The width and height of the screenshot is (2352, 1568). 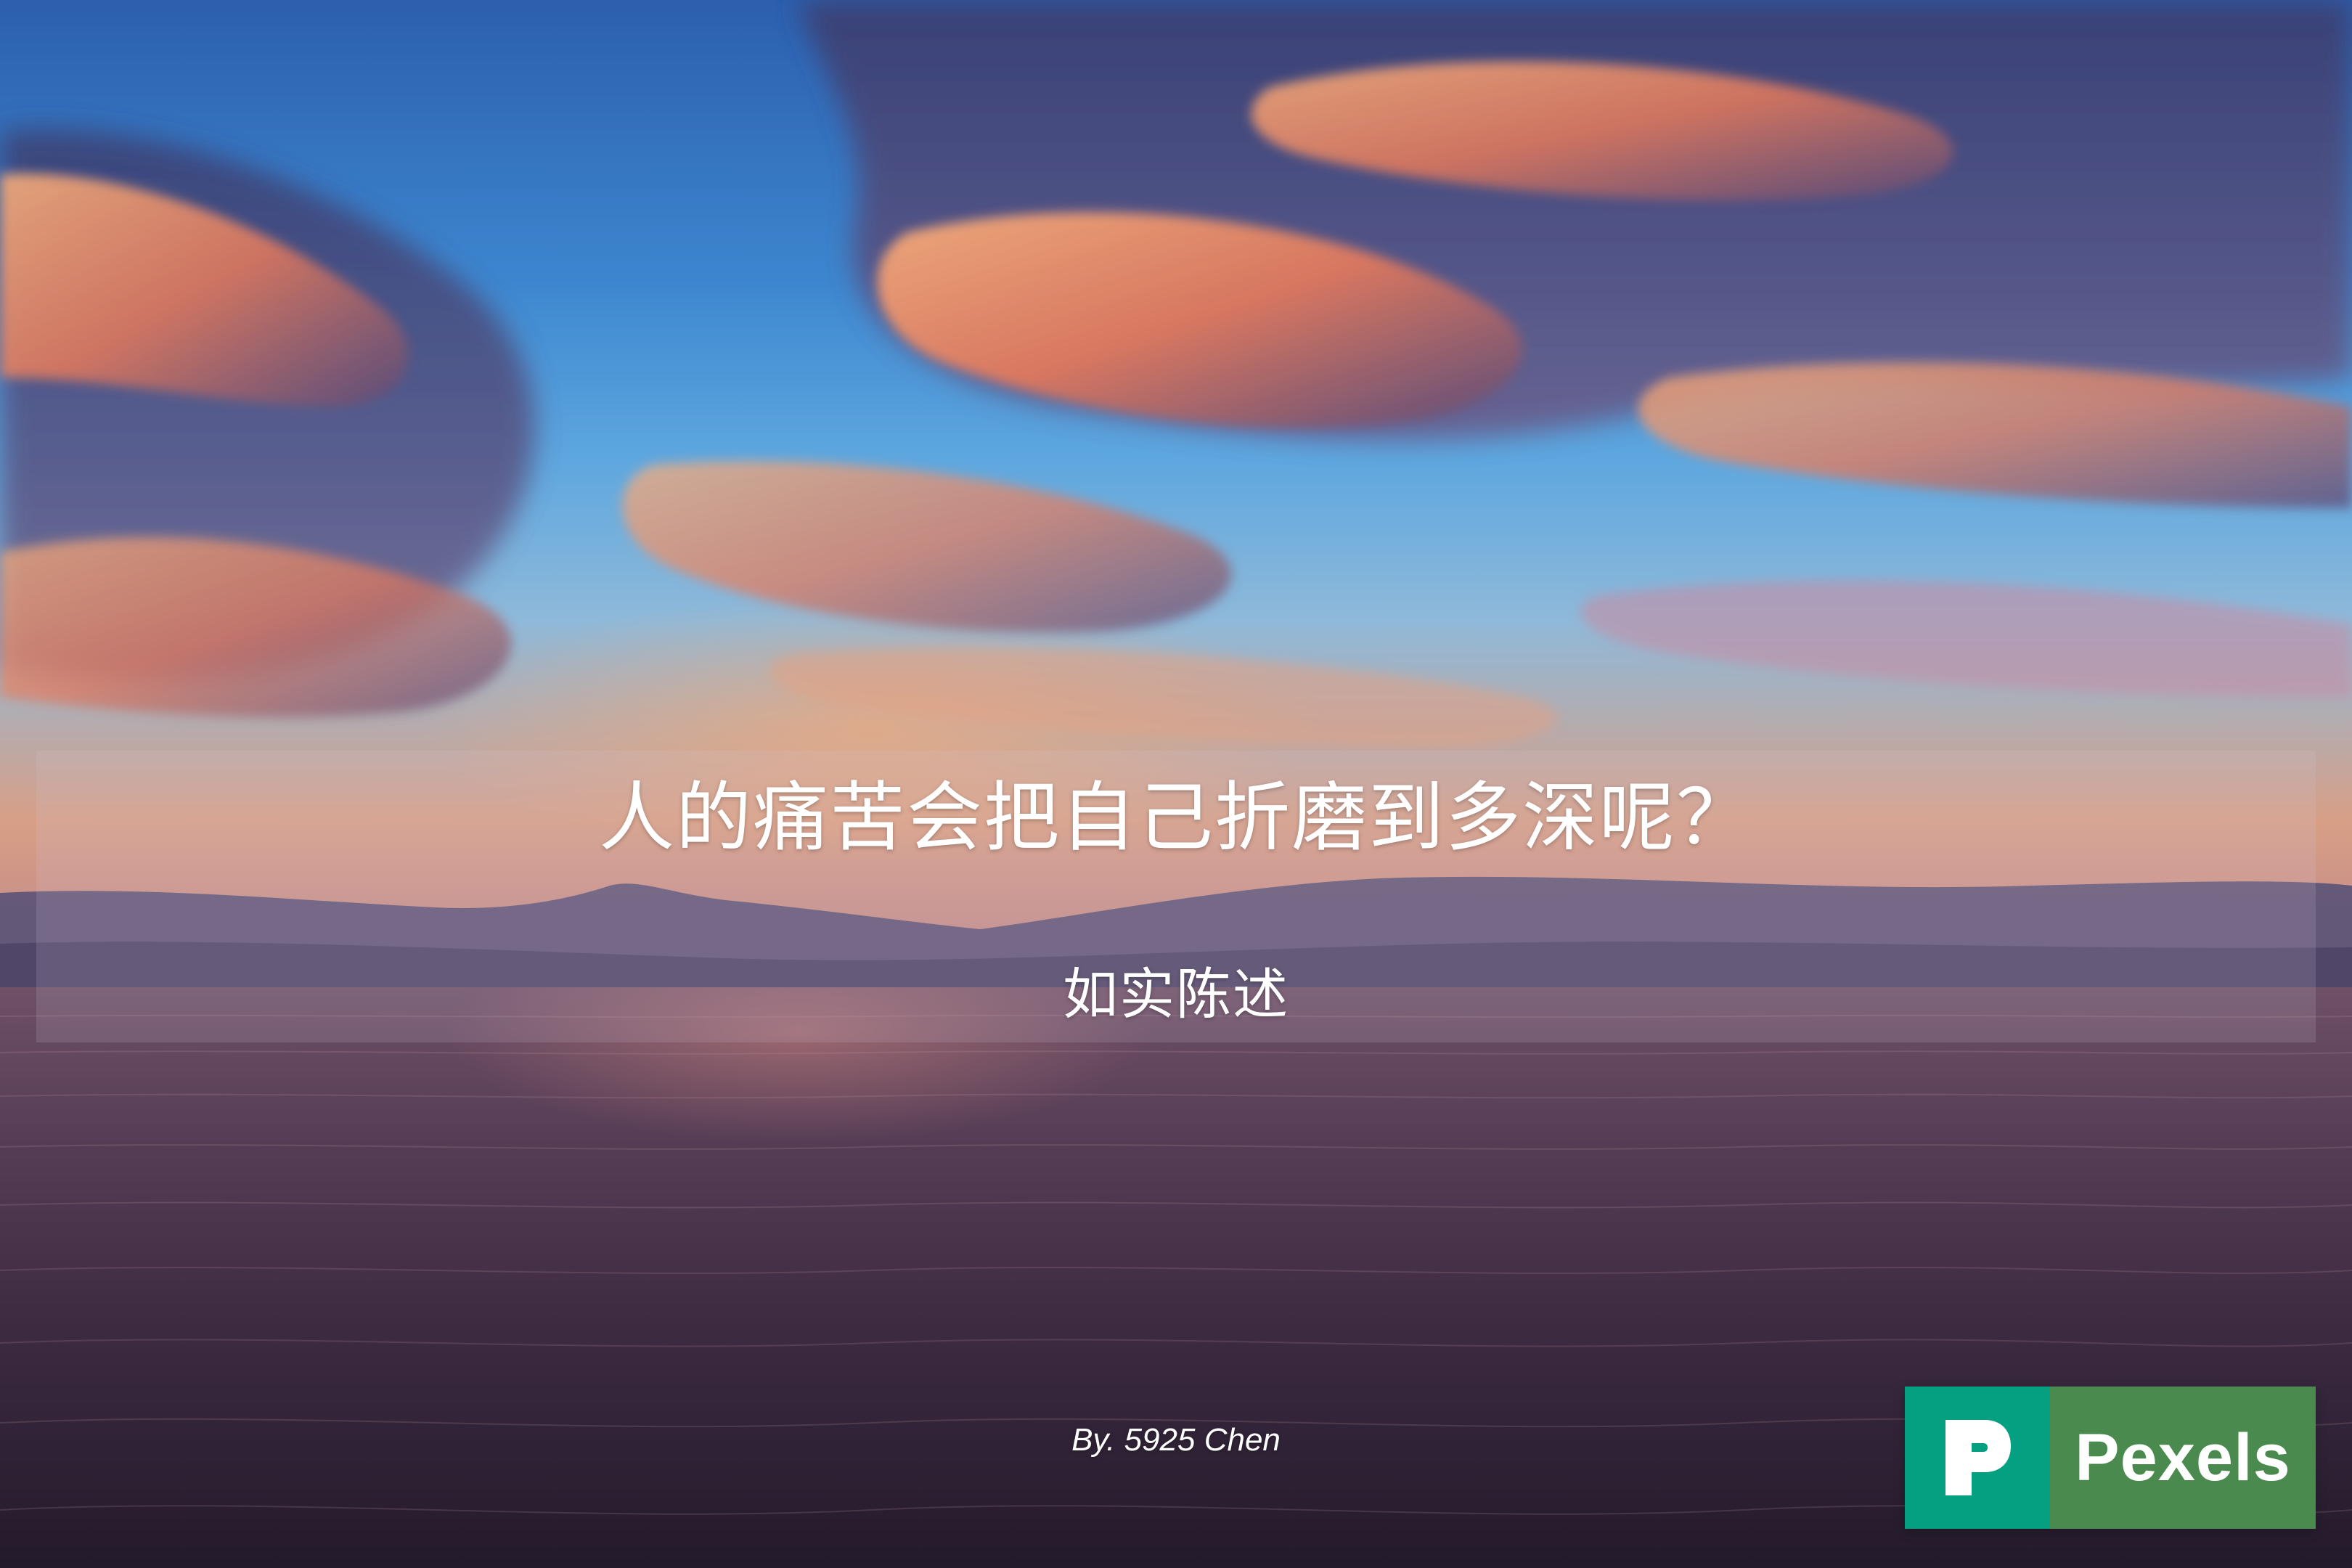 I want to click on pexels-p-icon, so click(x=1978, y=1458).